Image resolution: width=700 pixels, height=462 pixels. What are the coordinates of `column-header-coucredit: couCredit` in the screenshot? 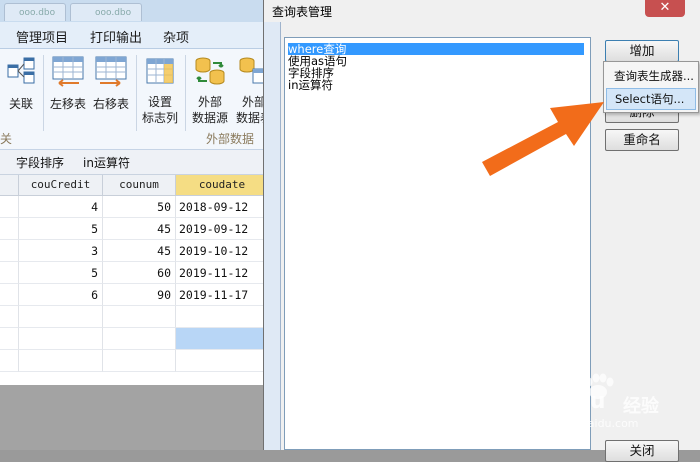 It's located at (61, 185).